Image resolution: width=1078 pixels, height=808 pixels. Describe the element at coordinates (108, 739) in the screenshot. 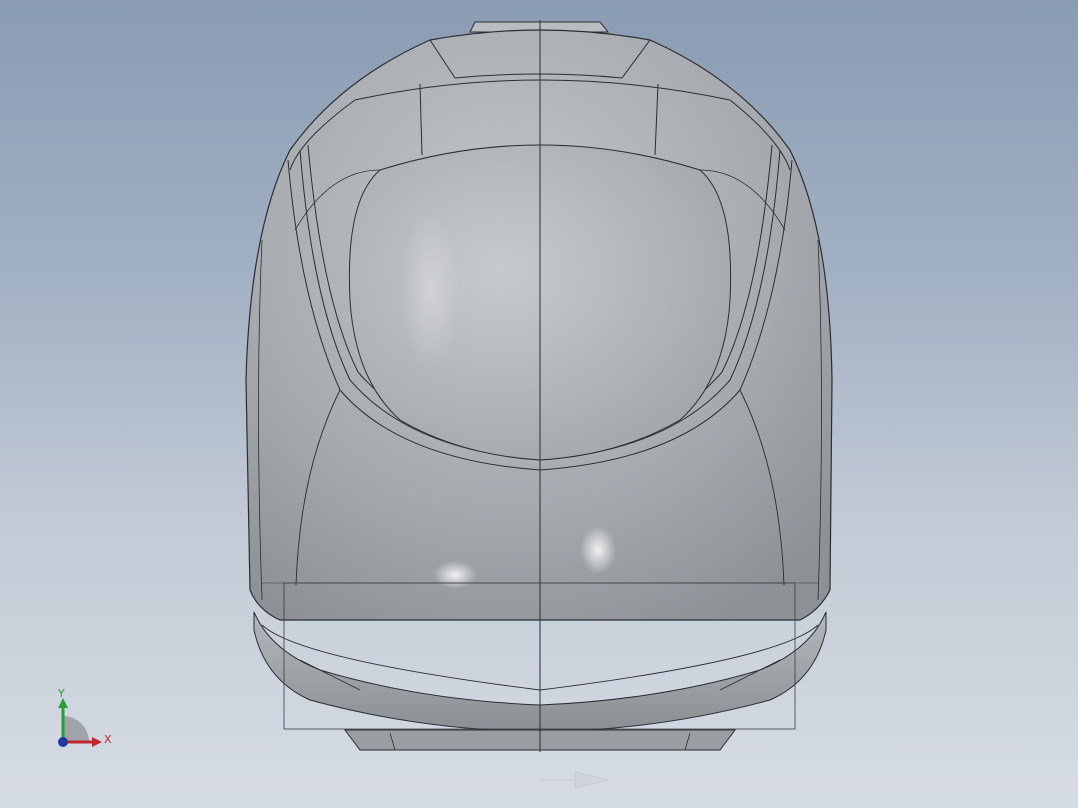

I see `x-axis-label: X` at that location.